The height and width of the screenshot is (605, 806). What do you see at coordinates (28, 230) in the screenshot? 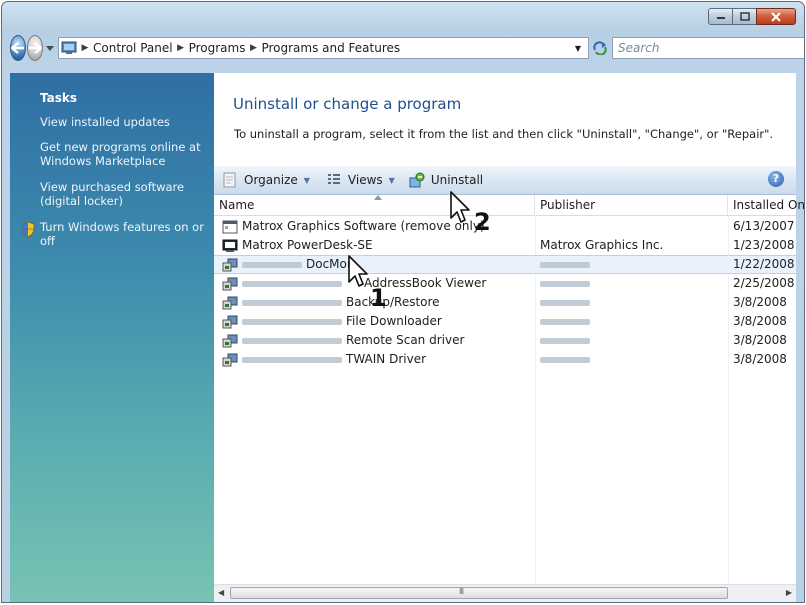
I see `shield-icon` at bounding box center [28, 230].